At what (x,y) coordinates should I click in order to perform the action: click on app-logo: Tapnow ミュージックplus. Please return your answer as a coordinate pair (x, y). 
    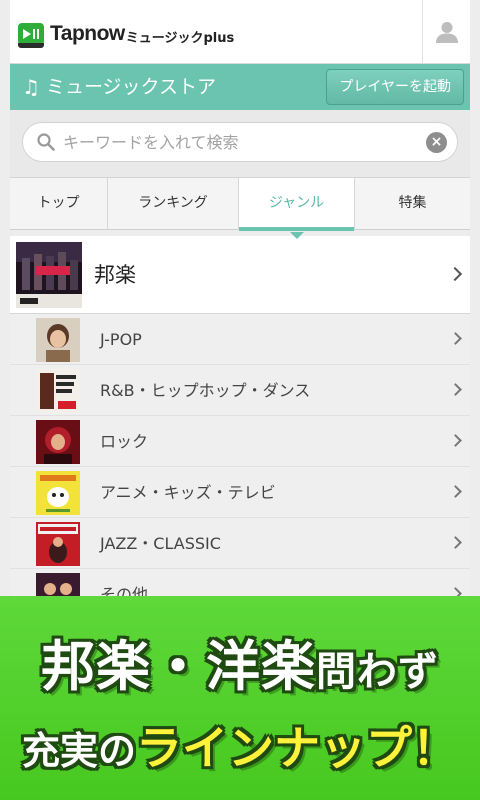
    Looking at the image, I should click on (126, 35).